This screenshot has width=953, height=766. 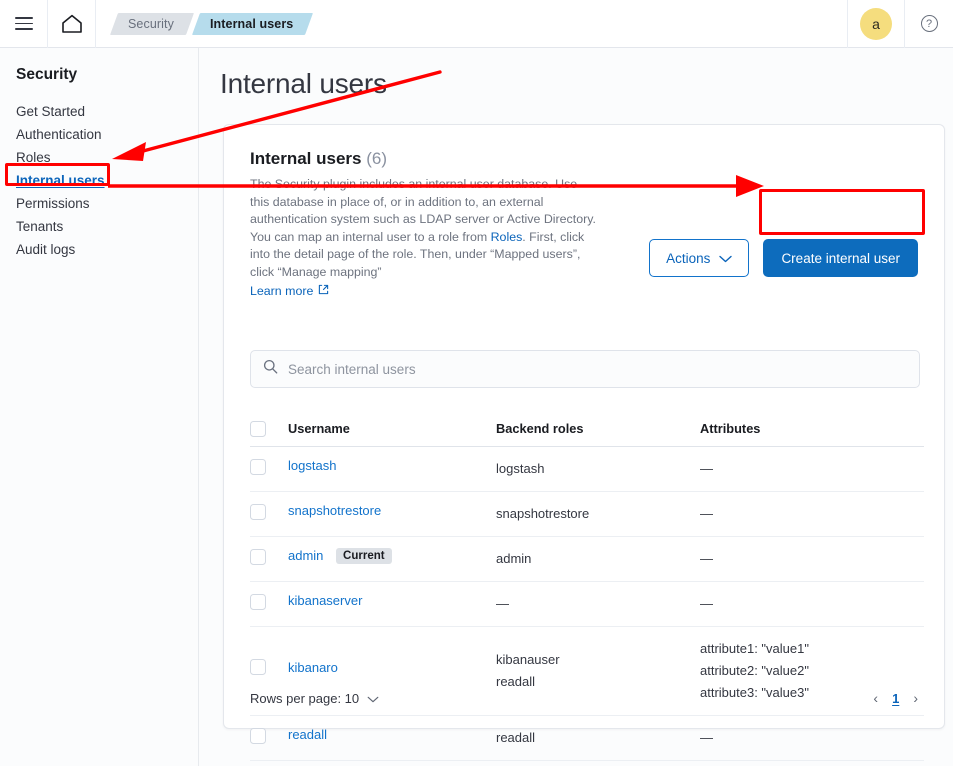 I want to click on hamburger-menu-icon, so click(x=23, y=23).